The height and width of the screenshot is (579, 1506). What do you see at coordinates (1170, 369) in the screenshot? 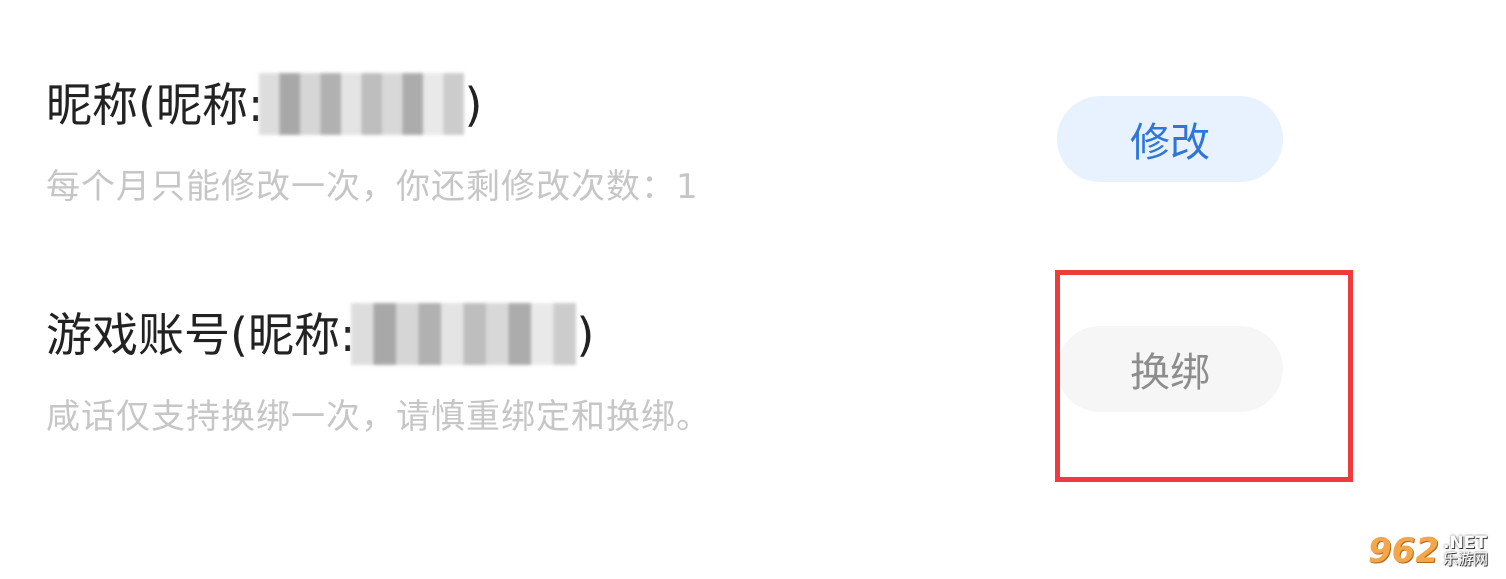
I see `rebind-account-button: 换绑` at bounding box center [1170, 369].